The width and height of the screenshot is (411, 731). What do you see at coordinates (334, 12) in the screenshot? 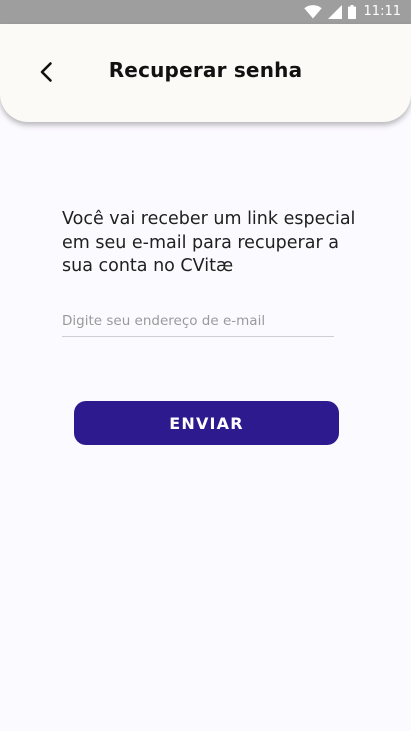
I see `cell-signal-icon` at bounding box center [334, 12].